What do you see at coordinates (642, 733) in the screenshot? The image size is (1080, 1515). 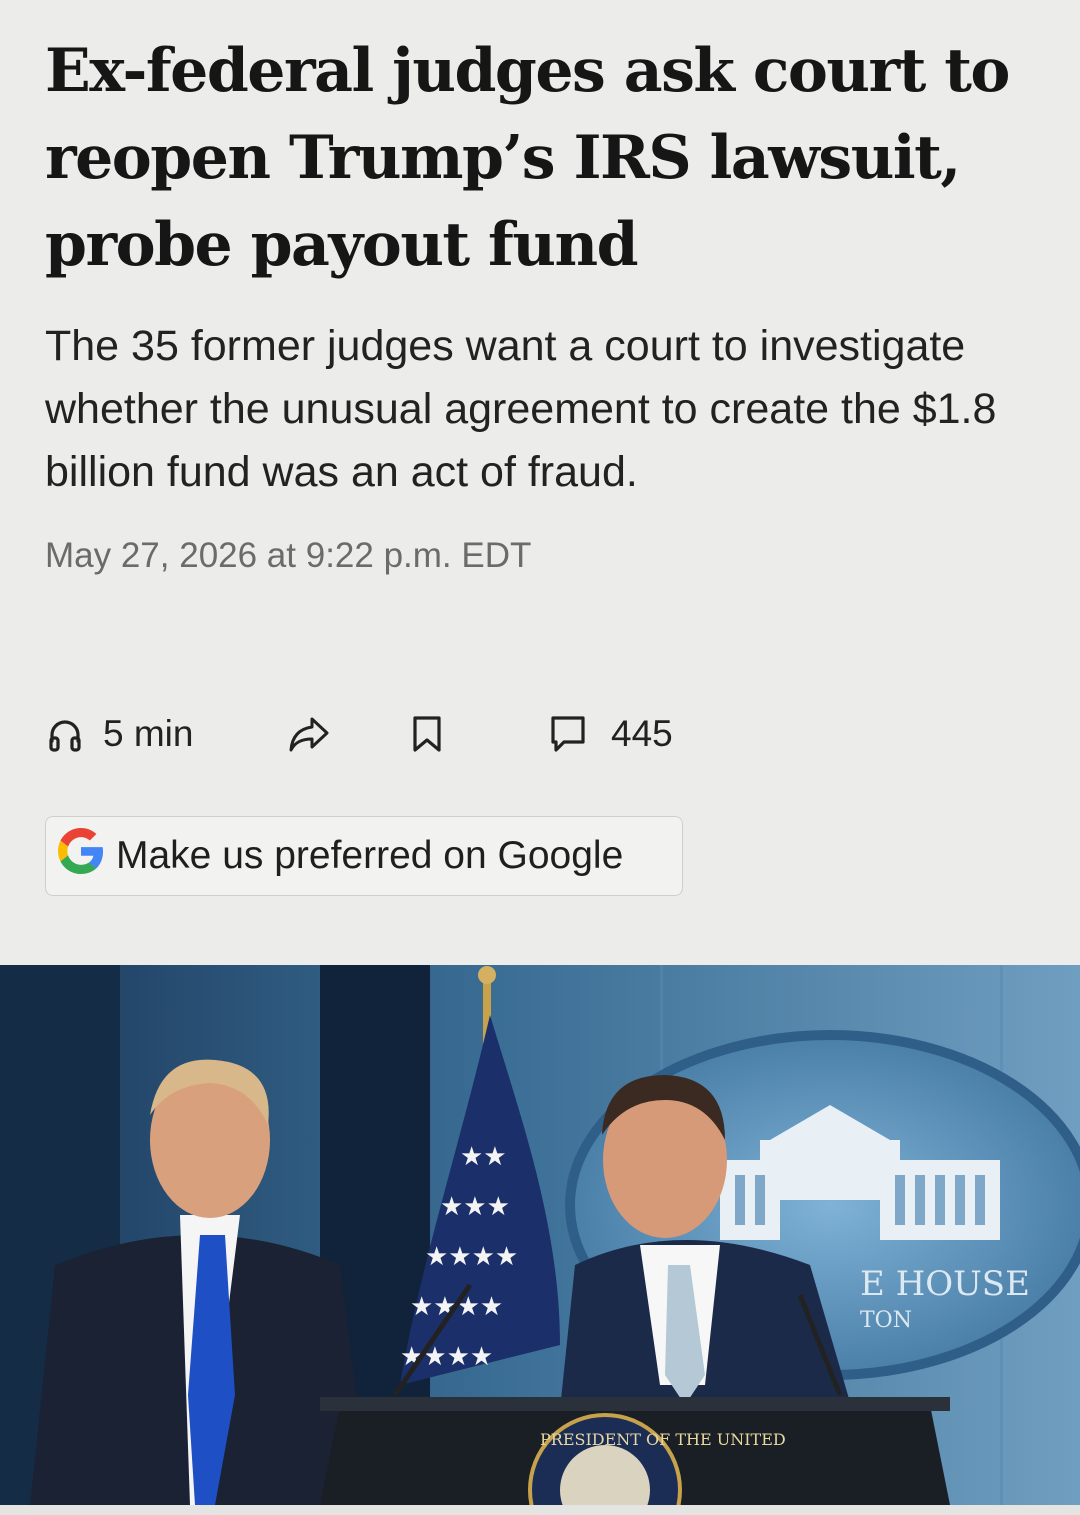 I see `comments-count: 445` at bounding box center [642, 733].